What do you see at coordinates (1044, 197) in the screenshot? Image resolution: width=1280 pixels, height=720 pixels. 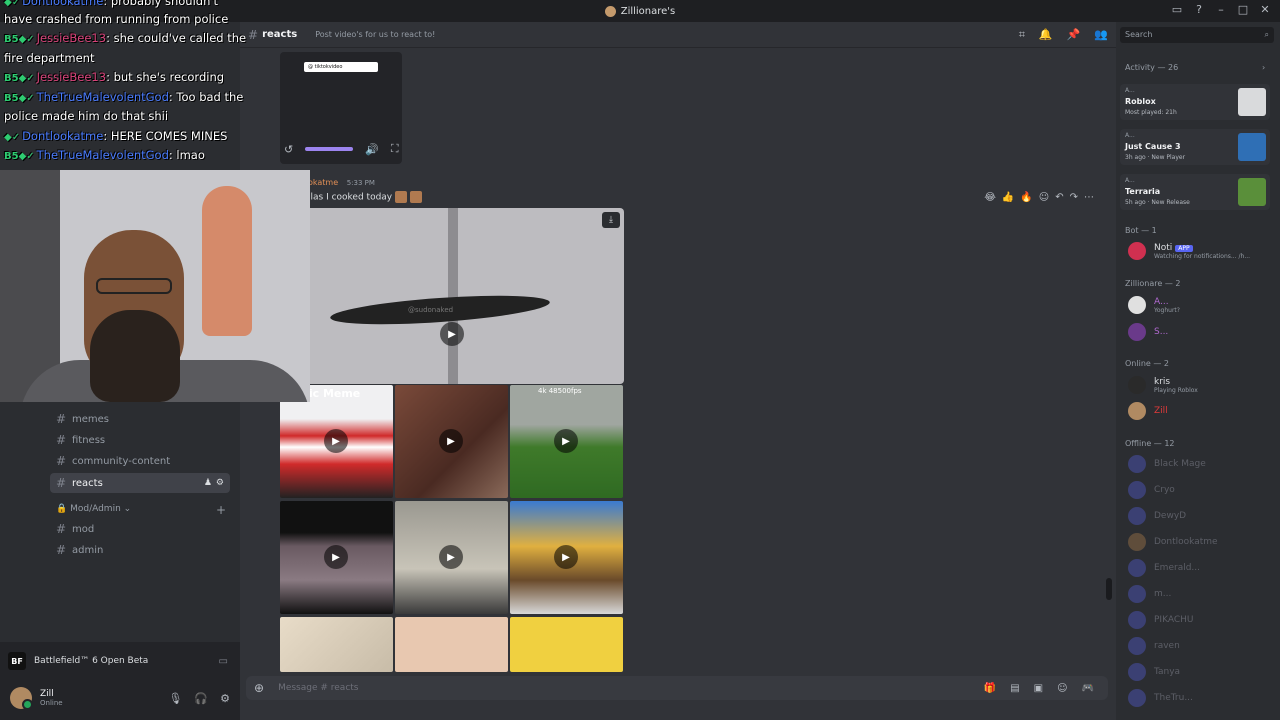 I see `add-reaction-icon: ☺` at bounding box center [1044, 197].